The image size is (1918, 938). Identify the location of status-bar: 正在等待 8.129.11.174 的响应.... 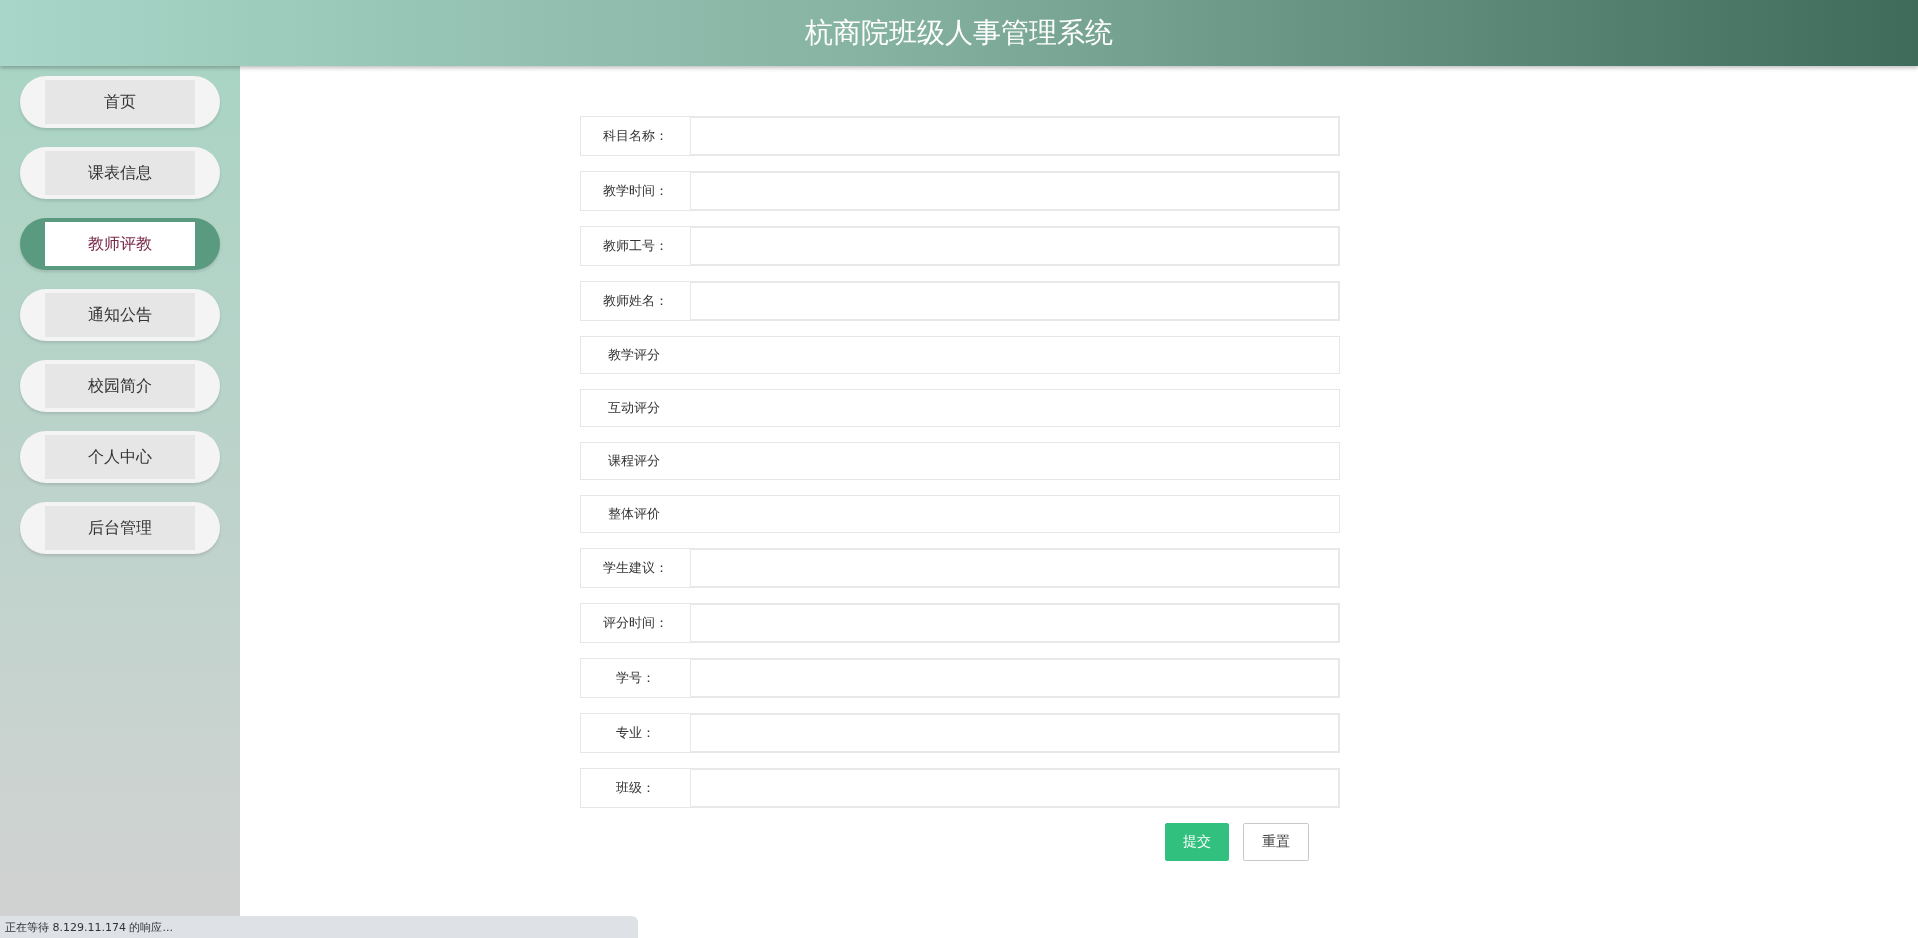
(319, 927).